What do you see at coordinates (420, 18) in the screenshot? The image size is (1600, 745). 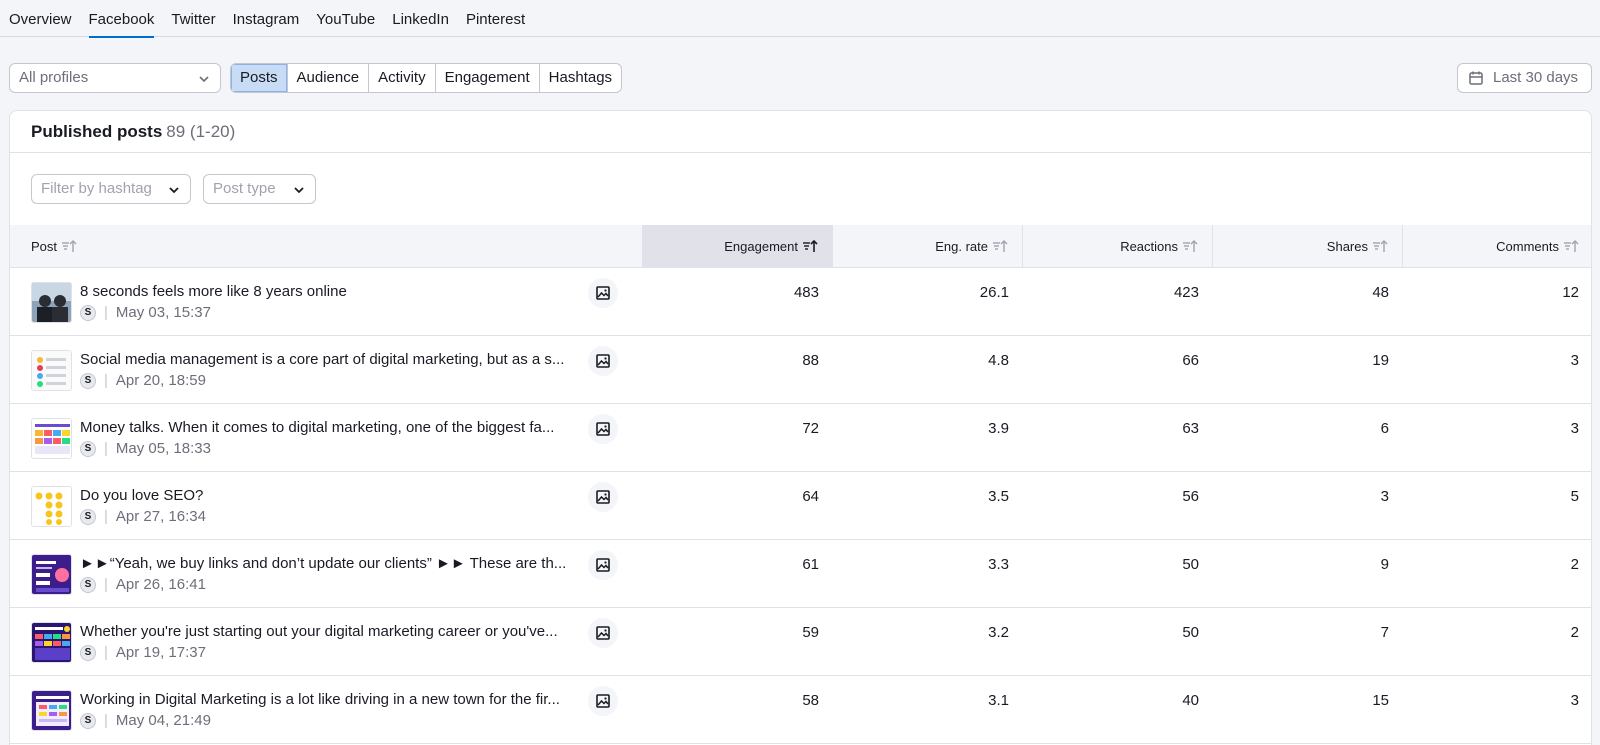 I see `tab-linkedin: LinkedIn` at bounding box center [420, 18].